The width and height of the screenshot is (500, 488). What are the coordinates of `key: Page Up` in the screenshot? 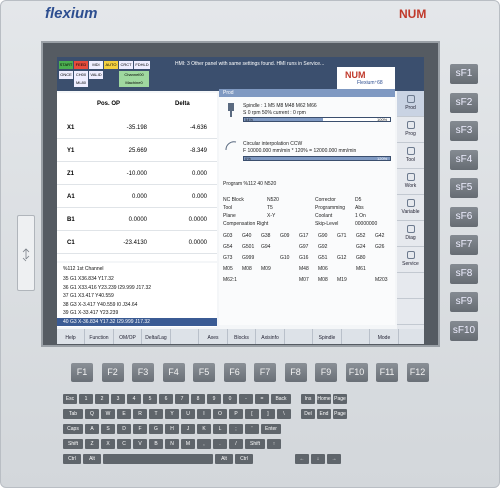 It's located at (340, 399).